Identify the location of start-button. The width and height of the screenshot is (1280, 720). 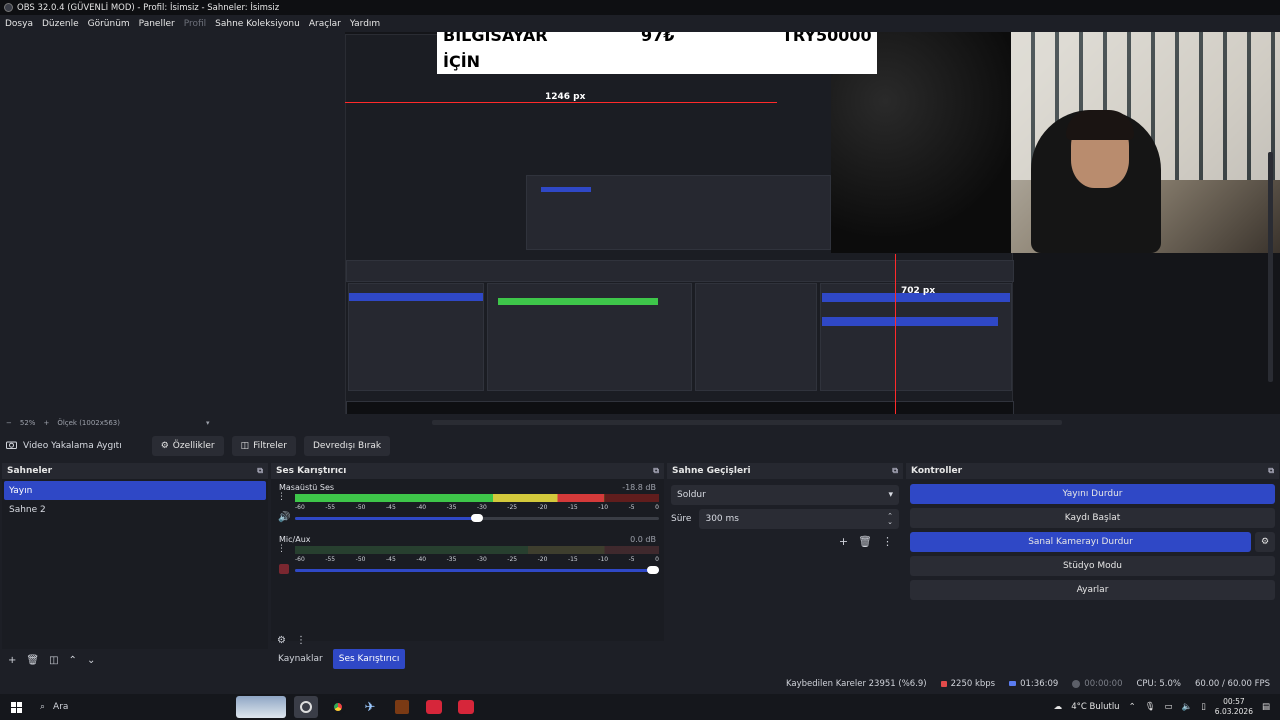
(16, 707).